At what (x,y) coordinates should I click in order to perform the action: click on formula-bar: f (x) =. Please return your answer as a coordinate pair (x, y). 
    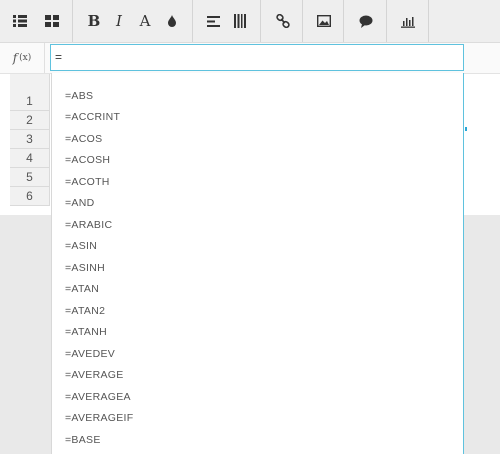
    Looking at the image, I should click on (250, 58).